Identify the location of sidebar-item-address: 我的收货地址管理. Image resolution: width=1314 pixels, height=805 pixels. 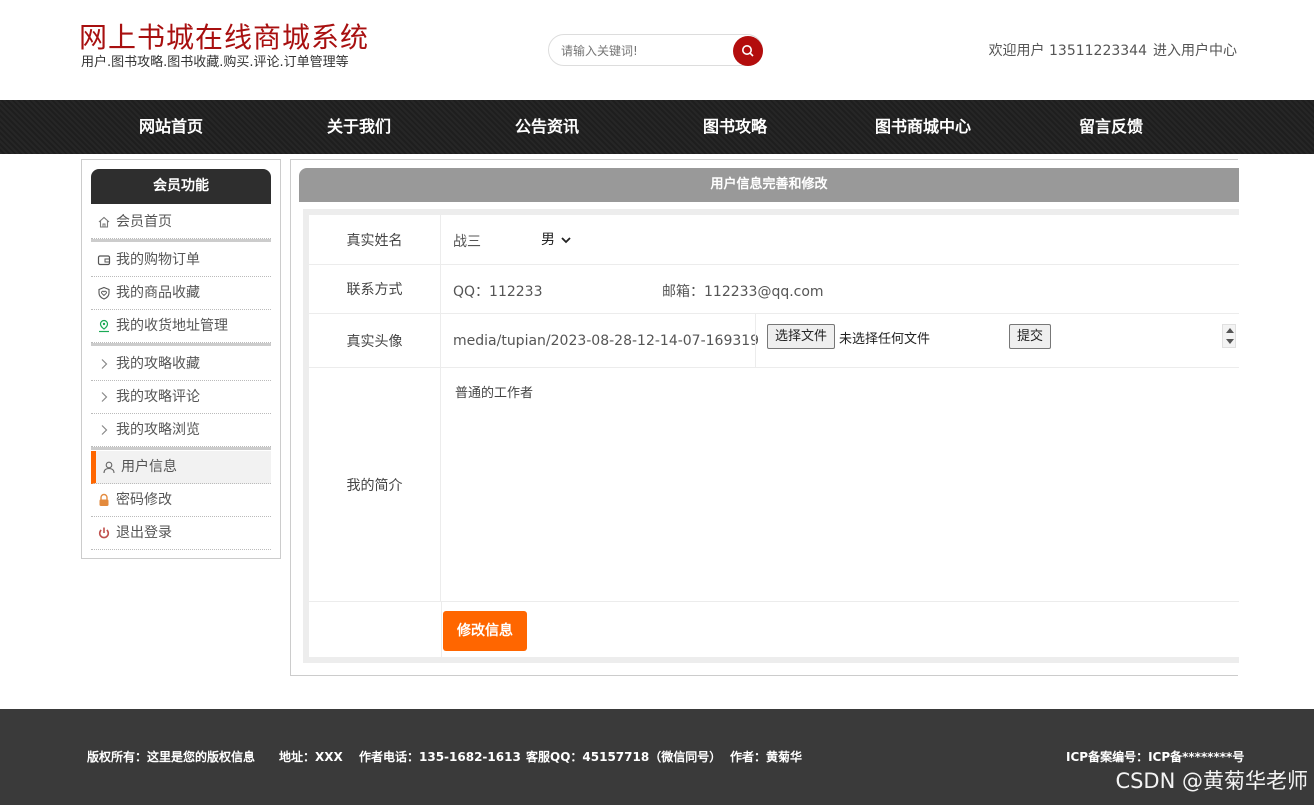
(181, 326).